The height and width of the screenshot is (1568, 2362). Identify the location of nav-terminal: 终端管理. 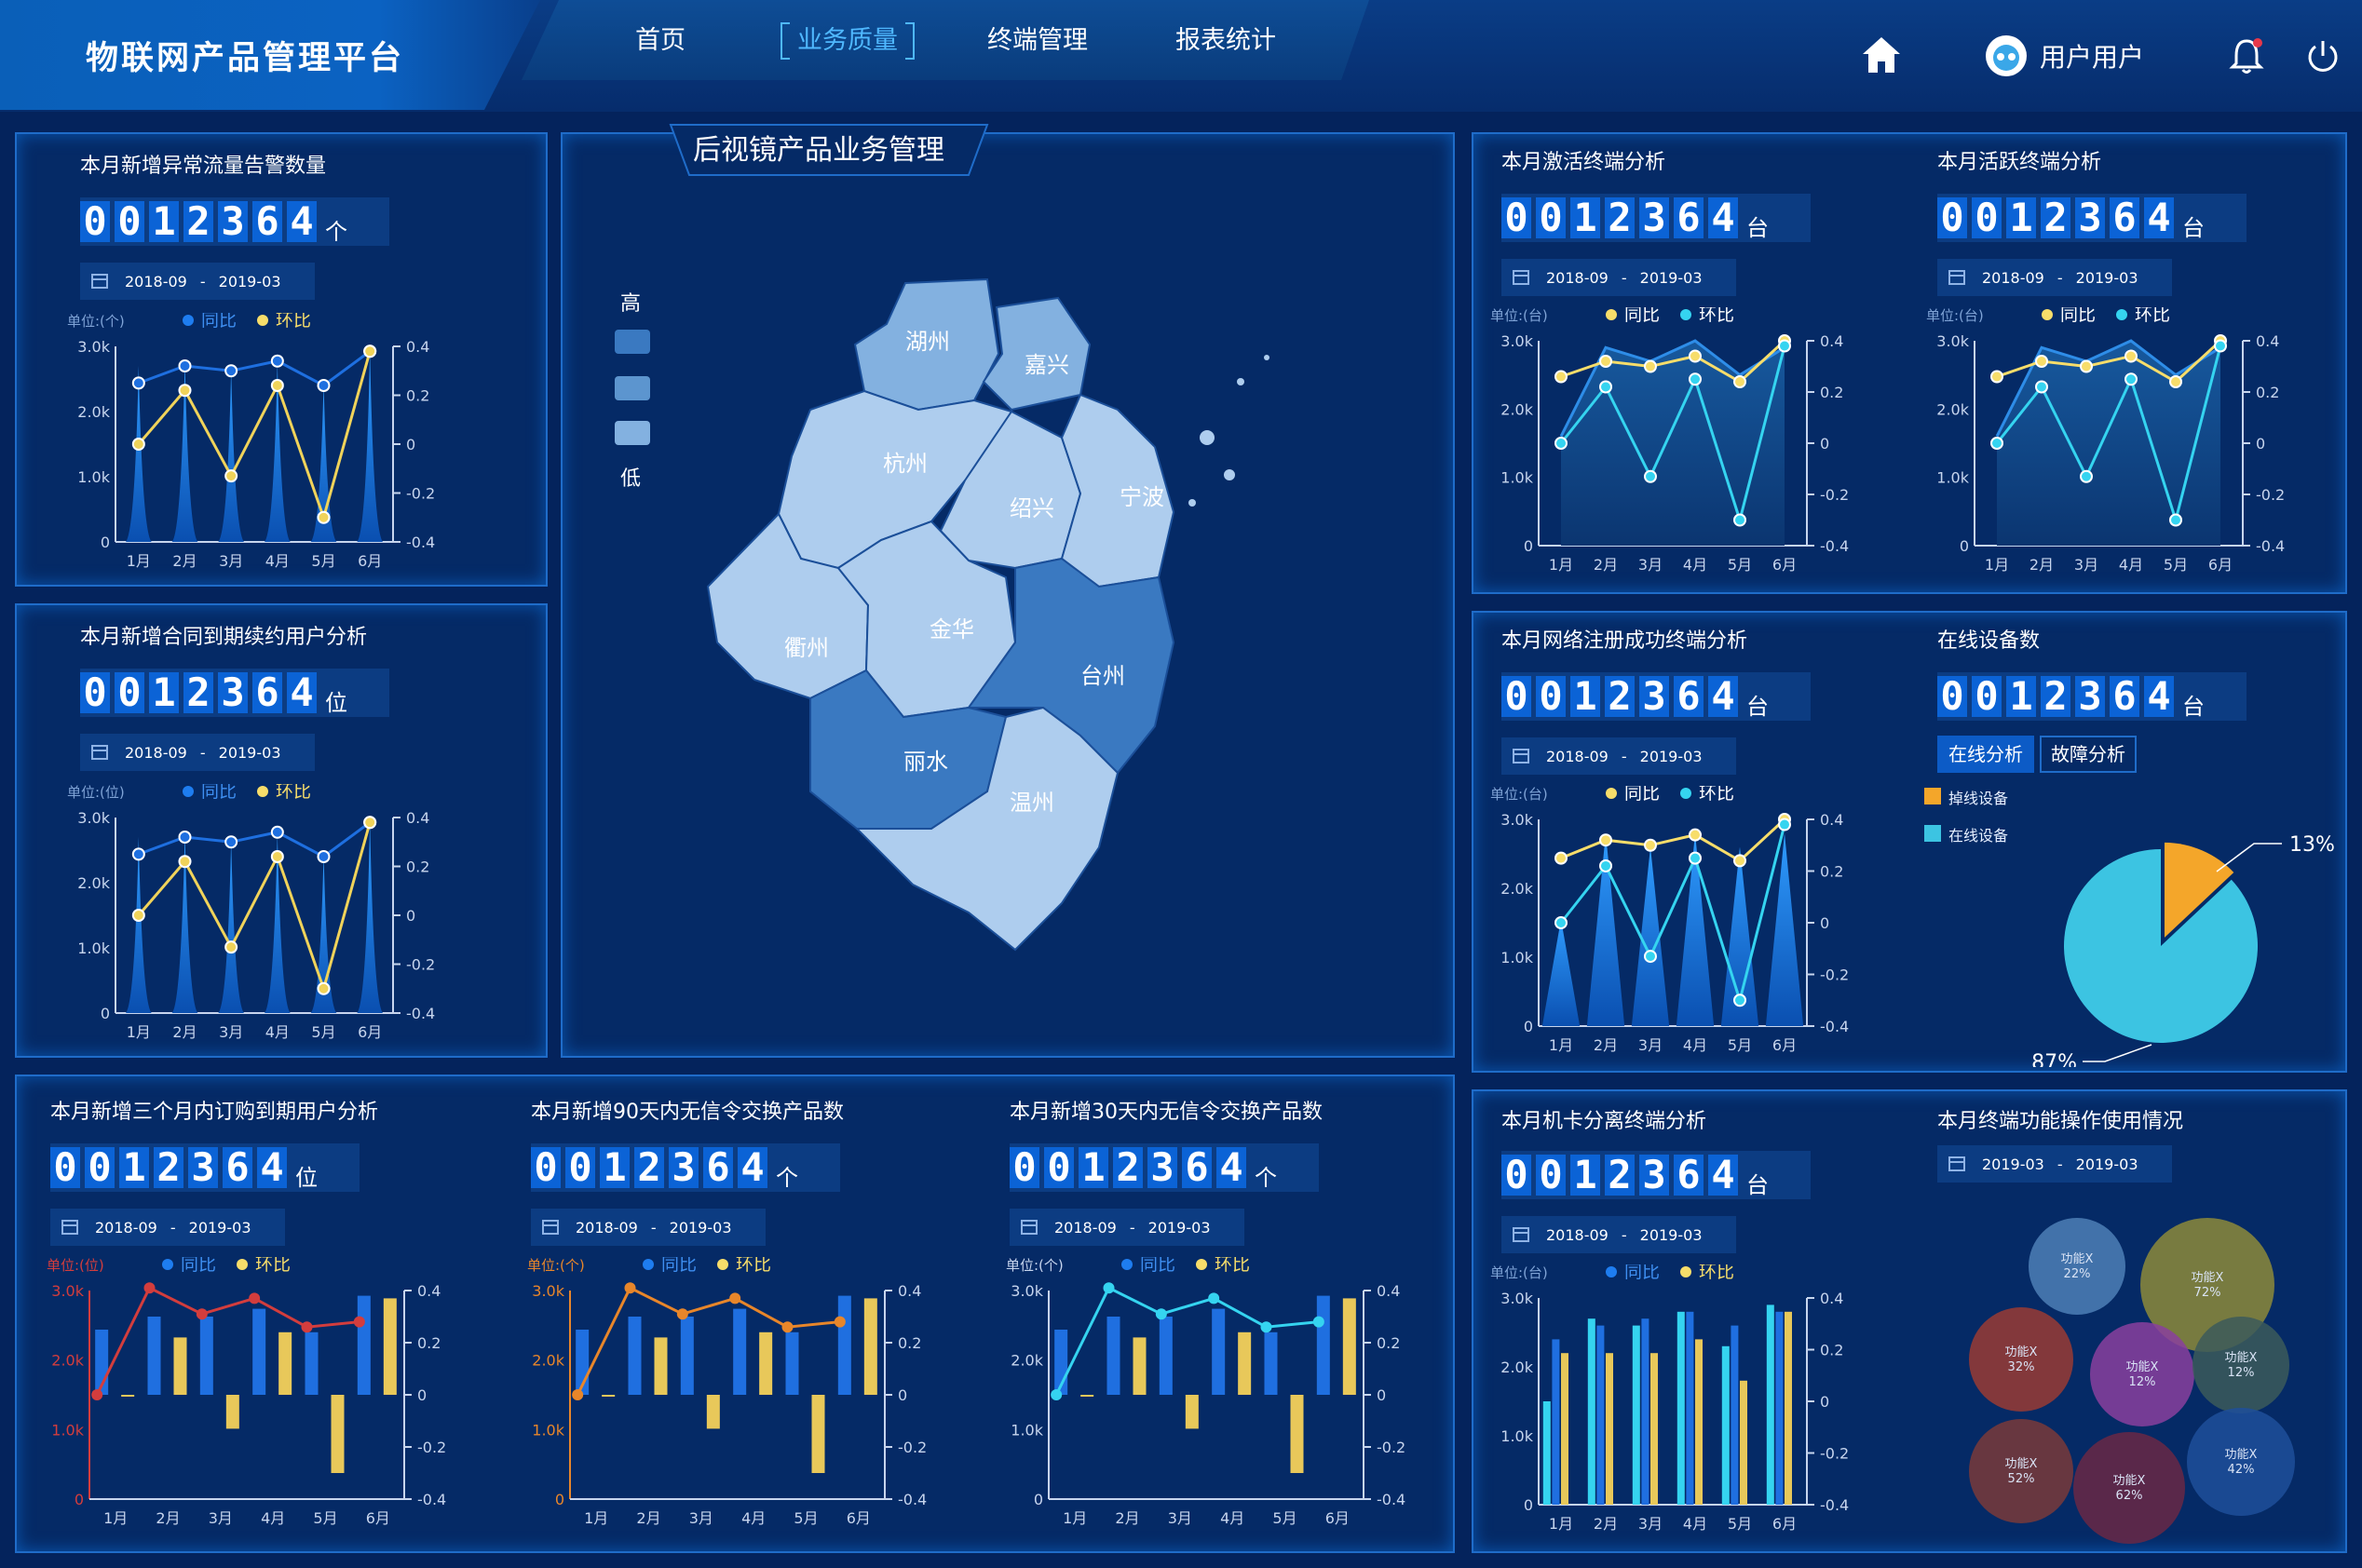
(1037, 41).